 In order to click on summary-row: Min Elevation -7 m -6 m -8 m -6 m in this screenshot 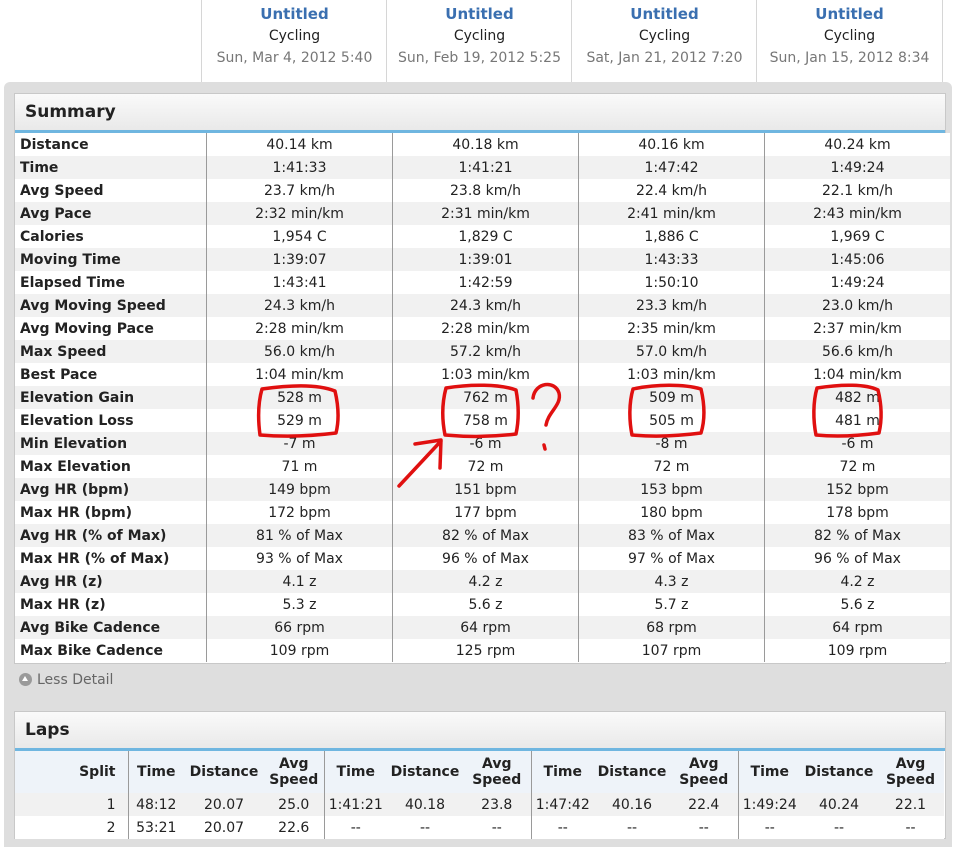, I will do `click(482, 443)`.